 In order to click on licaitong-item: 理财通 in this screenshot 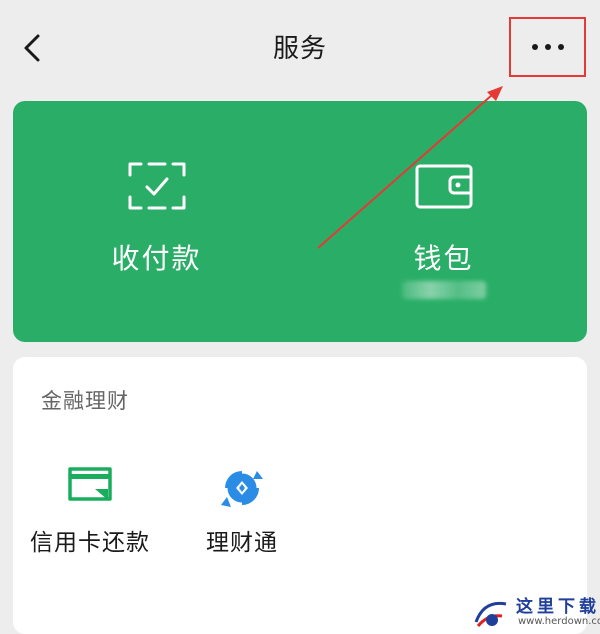, I will do `click(242, 512)`.